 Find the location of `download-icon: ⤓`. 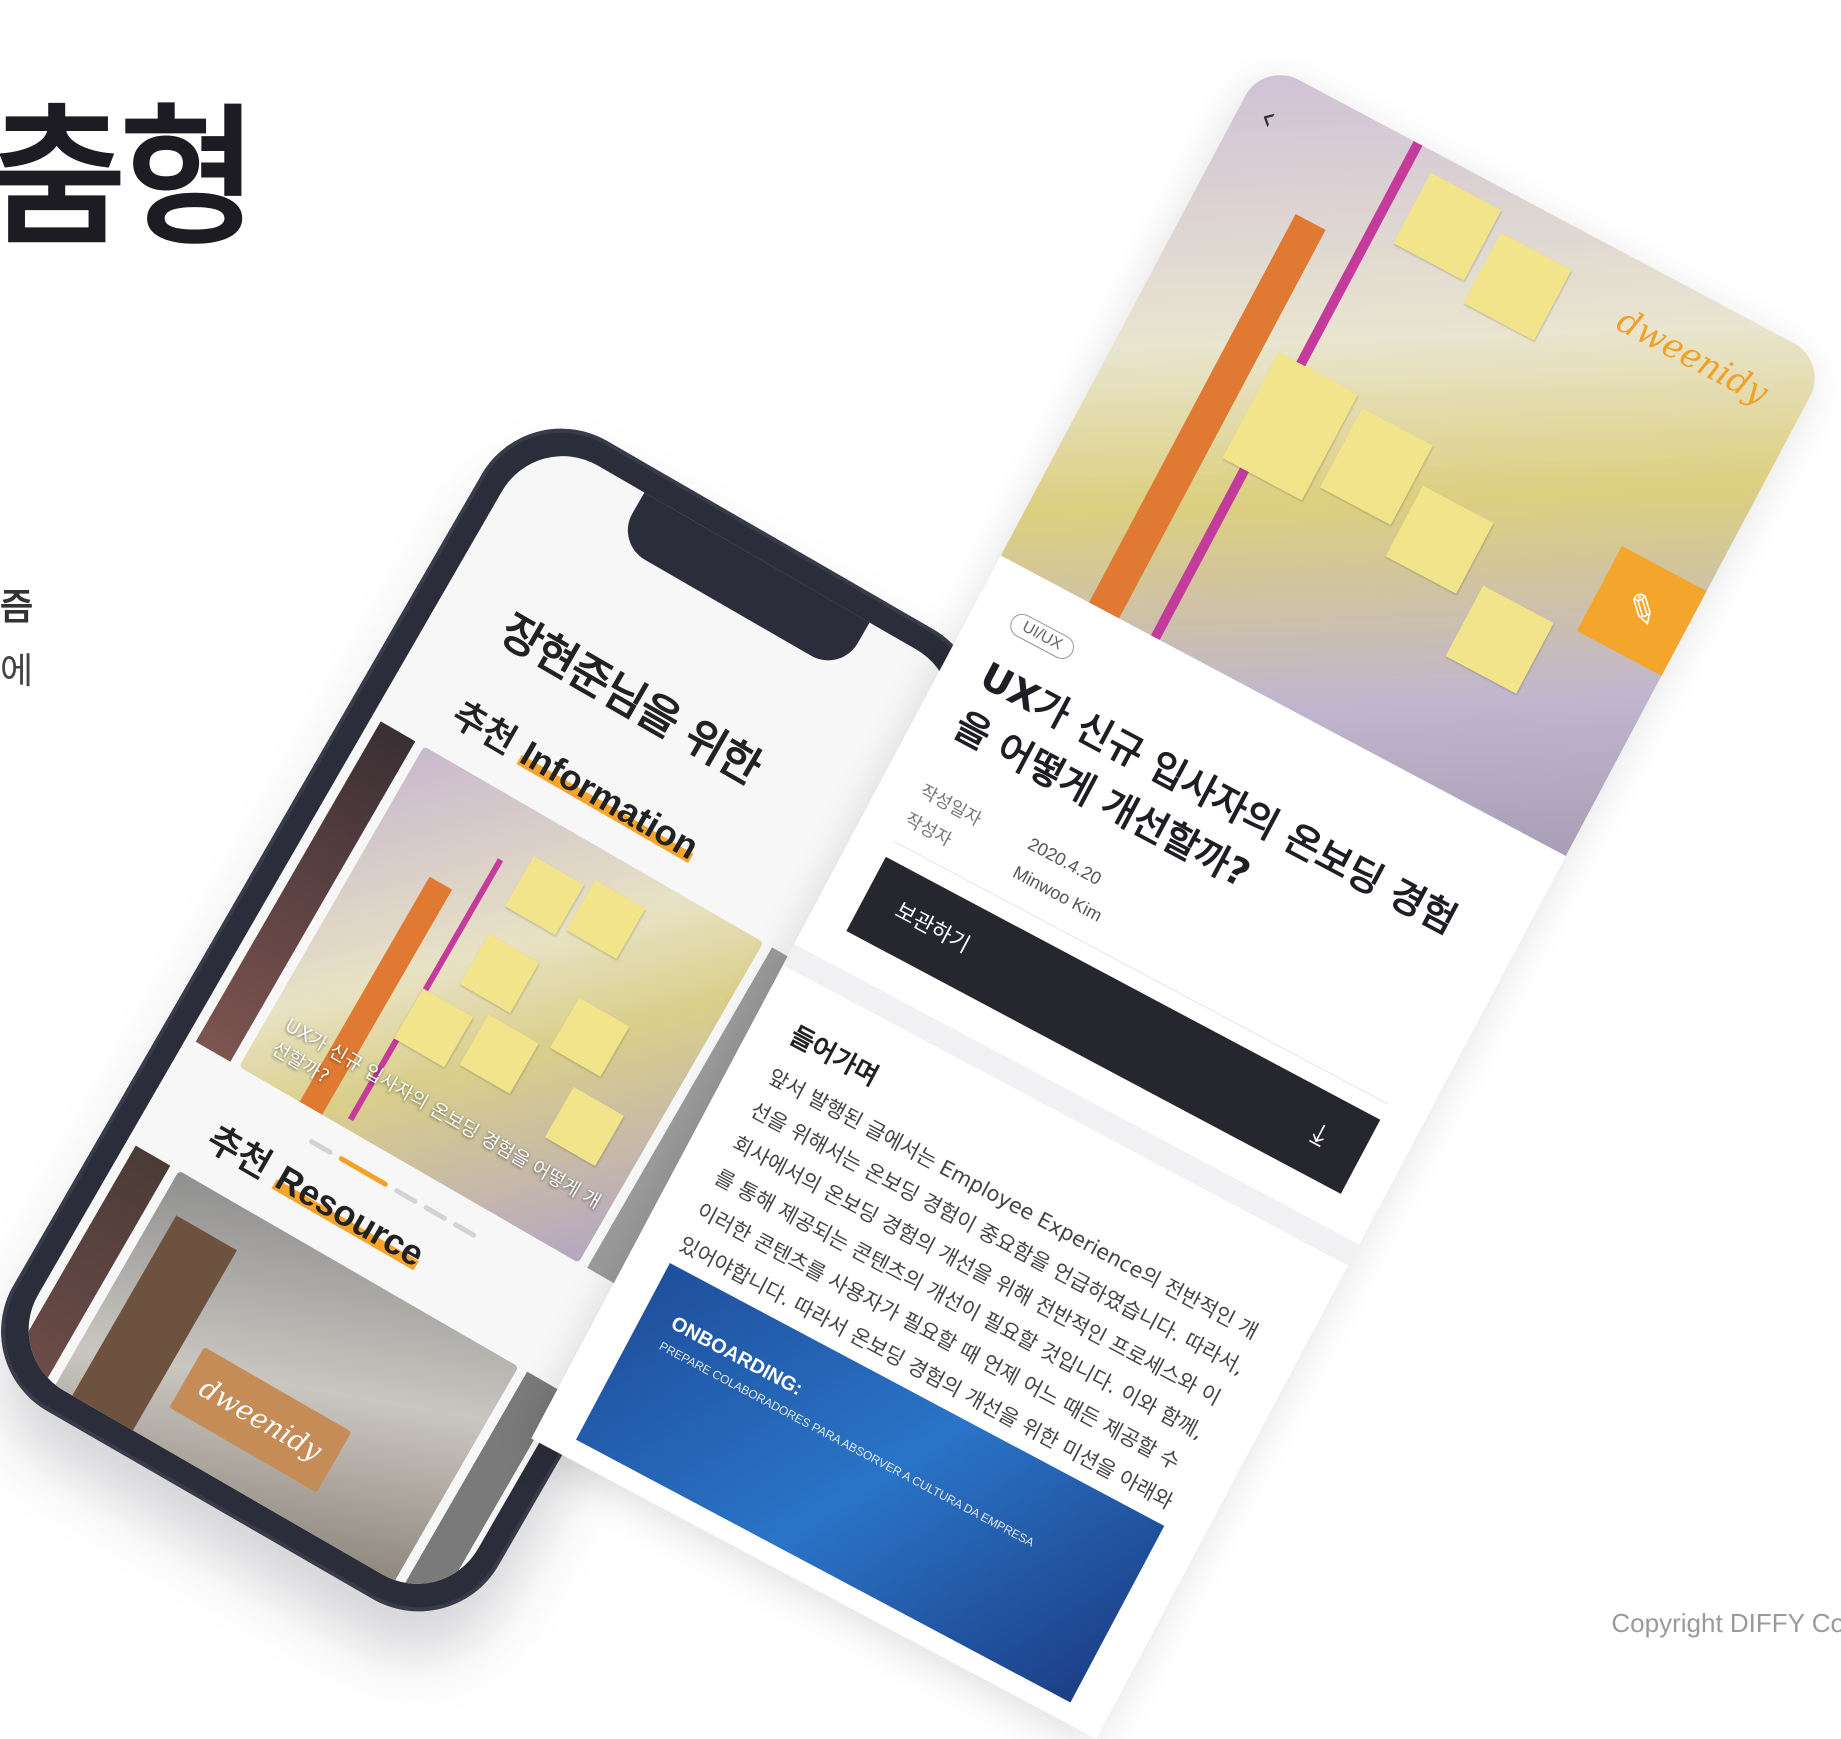

download-icon: ⤓ is located at coordinates (1319, 1134).